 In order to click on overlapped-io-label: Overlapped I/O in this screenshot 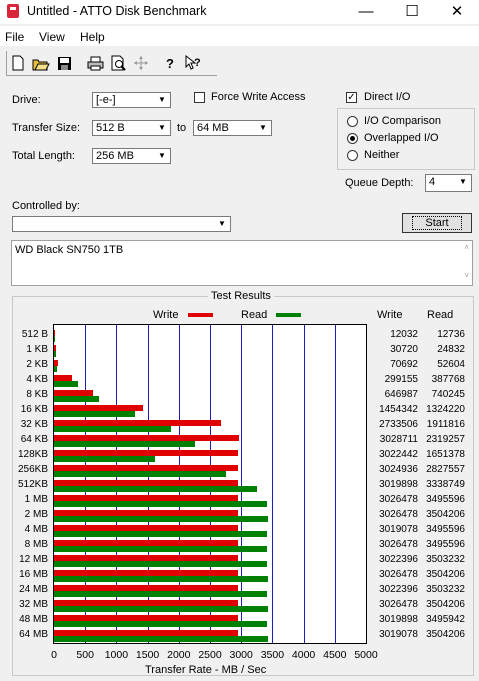, I will do `click(401, 138)`.